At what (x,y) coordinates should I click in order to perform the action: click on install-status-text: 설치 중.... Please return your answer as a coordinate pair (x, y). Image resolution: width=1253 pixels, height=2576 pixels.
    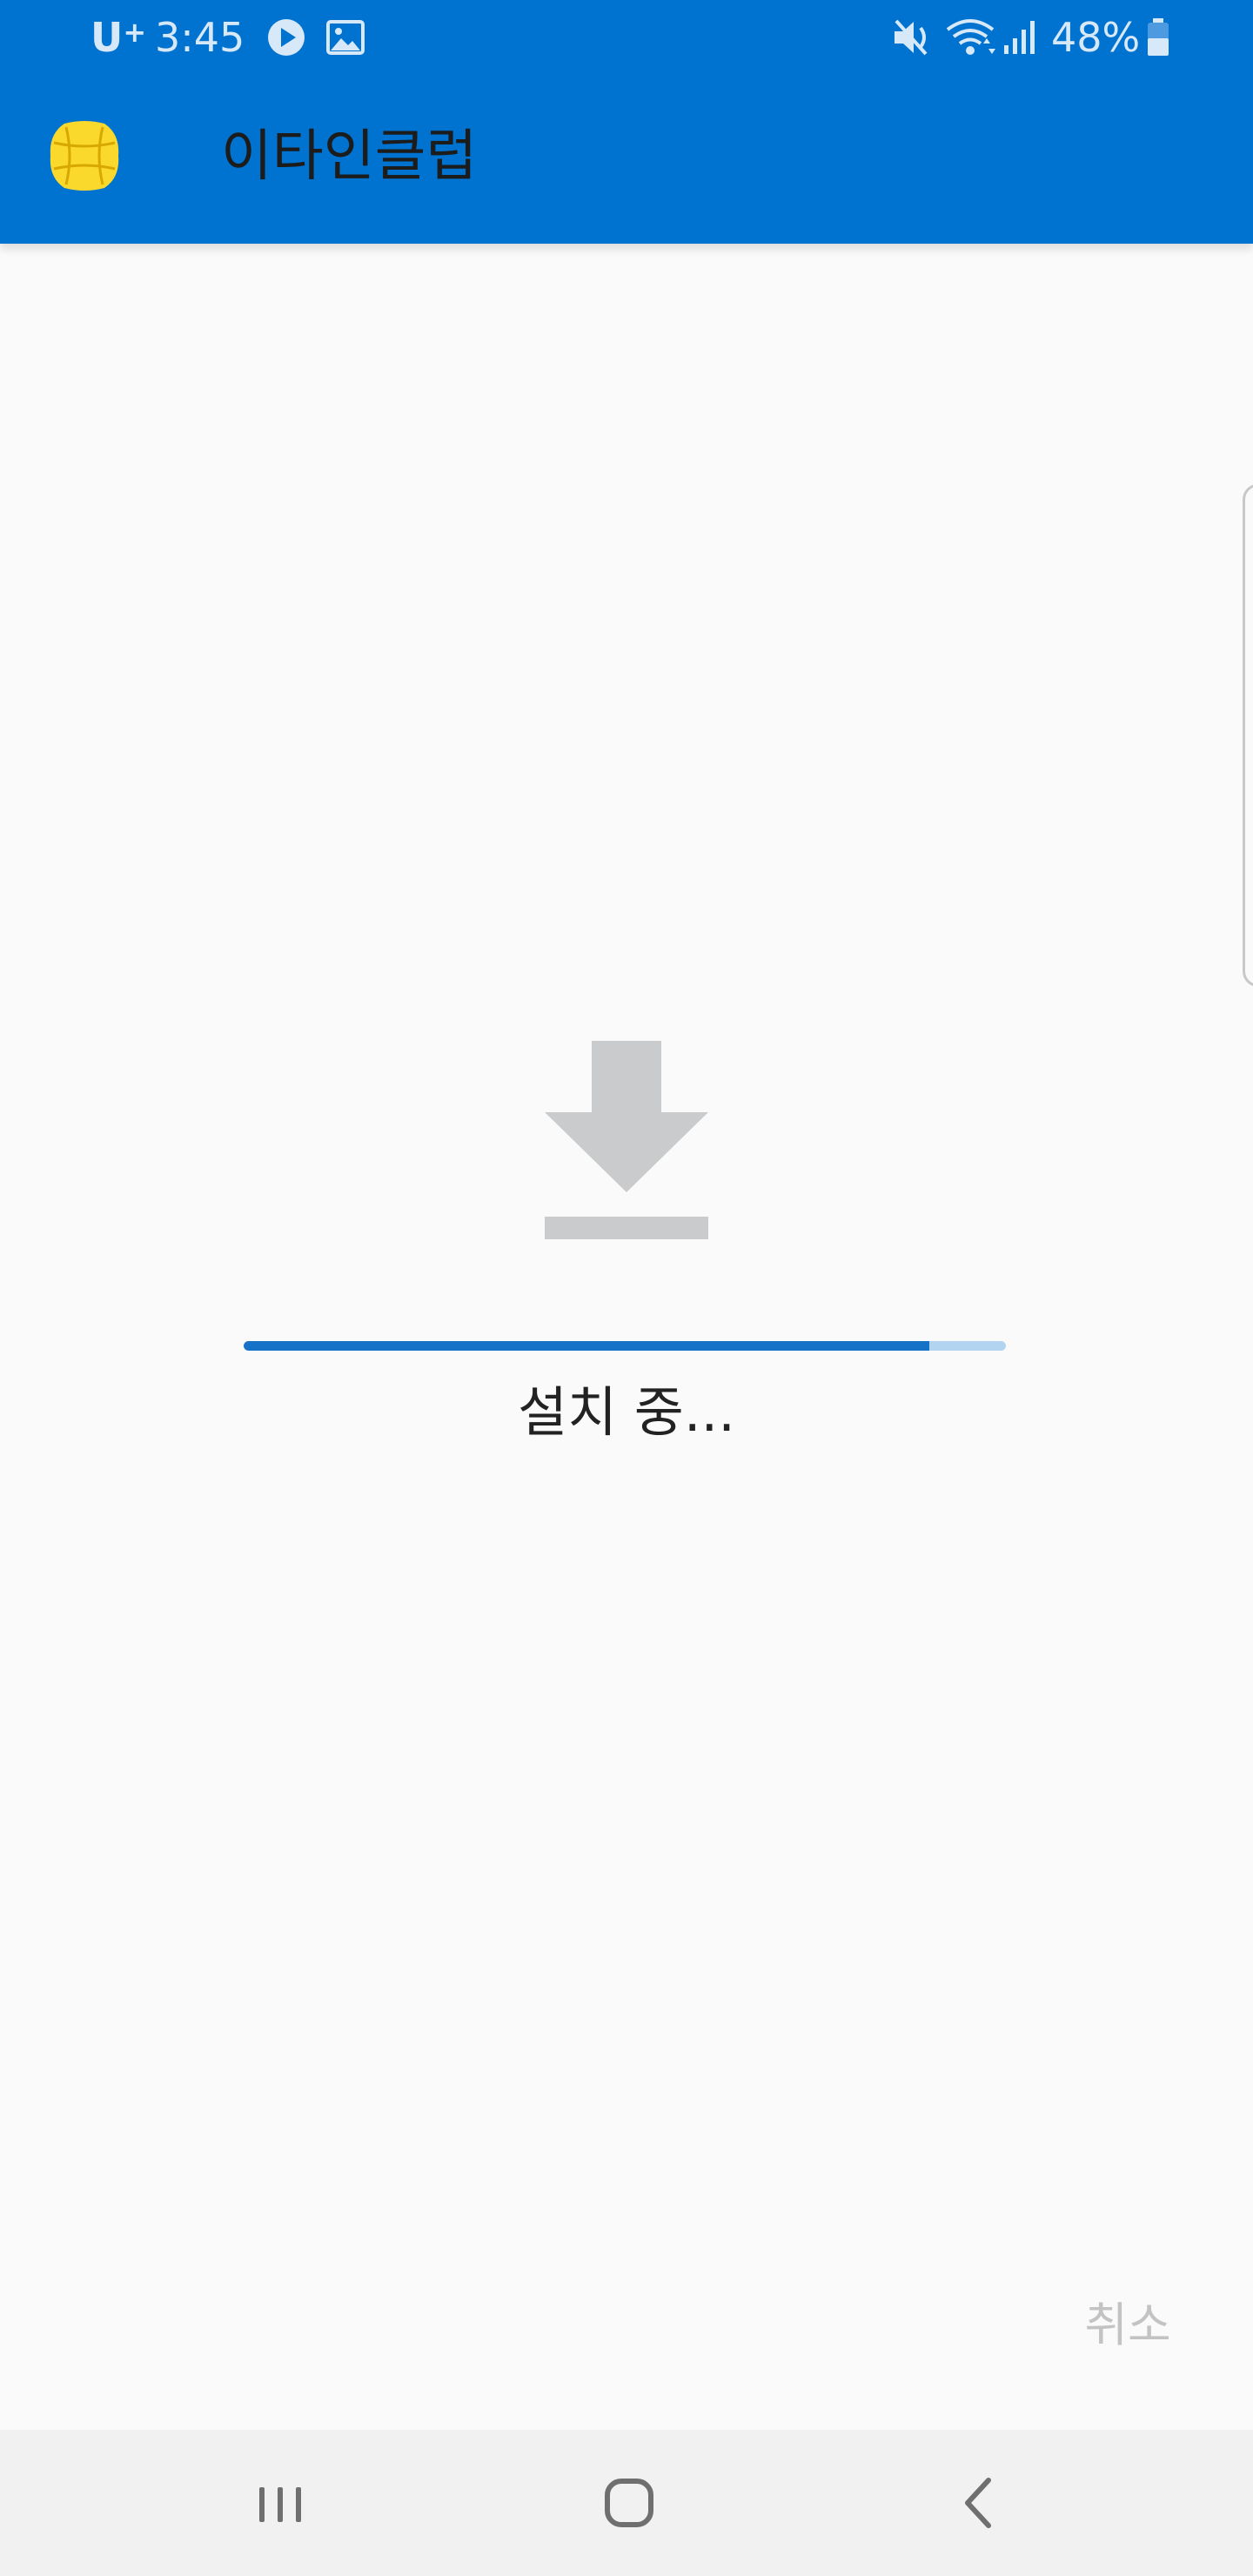
    Looking at the image, I should click on (626, 1412).